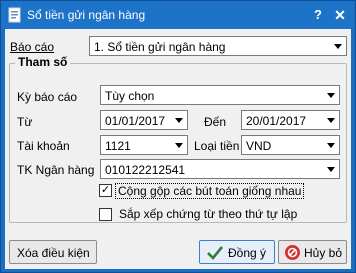  I want to click on report-label: Báo cáo, so click(32, 47).